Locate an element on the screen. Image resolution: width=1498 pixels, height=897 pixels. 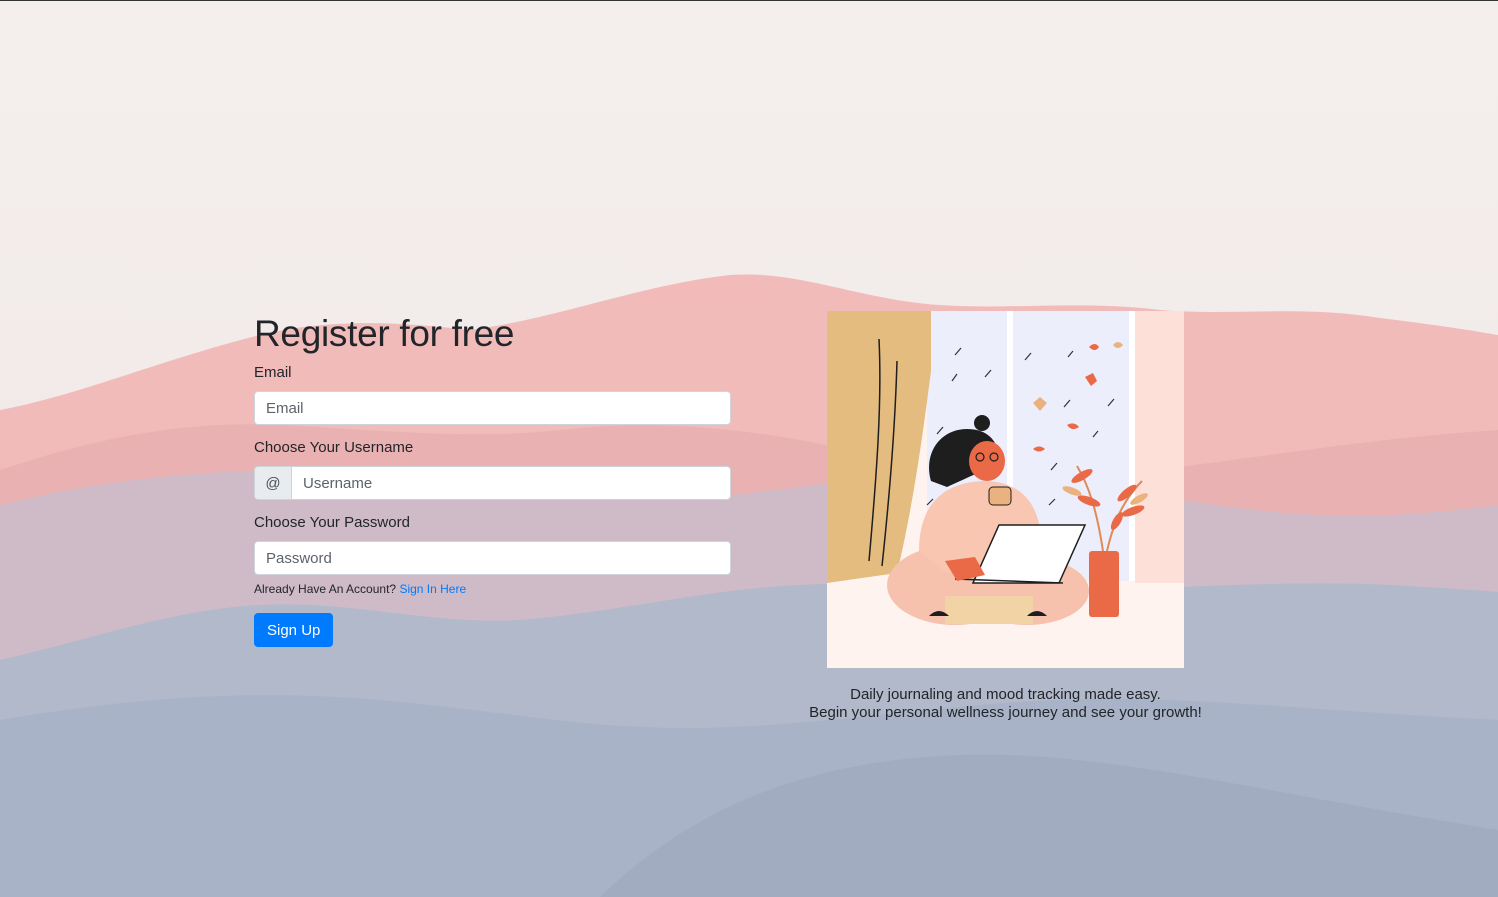
window-top-border is located at coordinates (749, 0).